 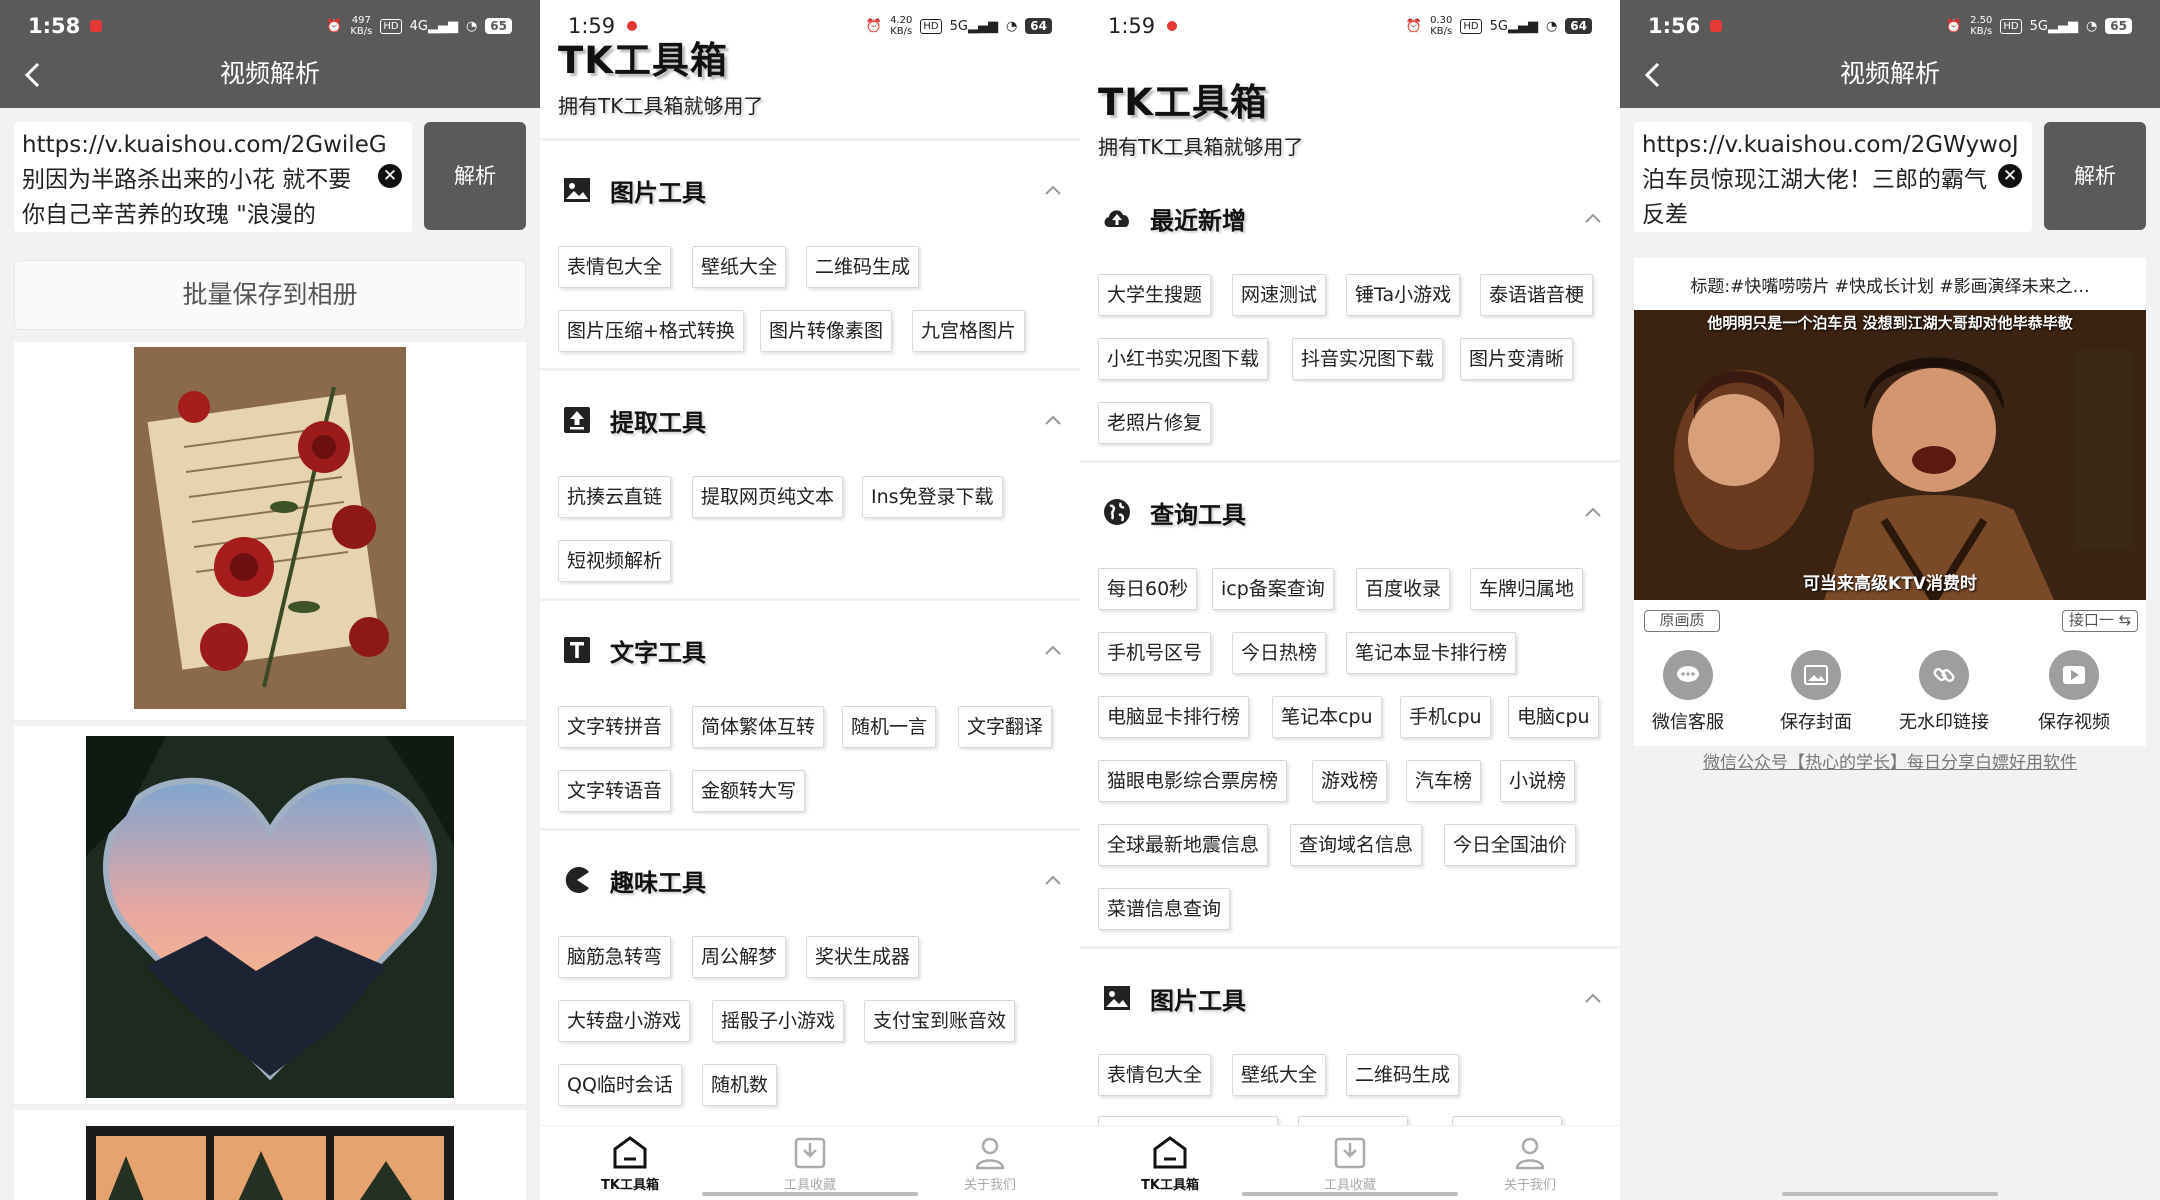 What do you see at coordinates (270, 1163) in the screenshot?
I see `window-sunset-image` at bounding box center [270, 1163].